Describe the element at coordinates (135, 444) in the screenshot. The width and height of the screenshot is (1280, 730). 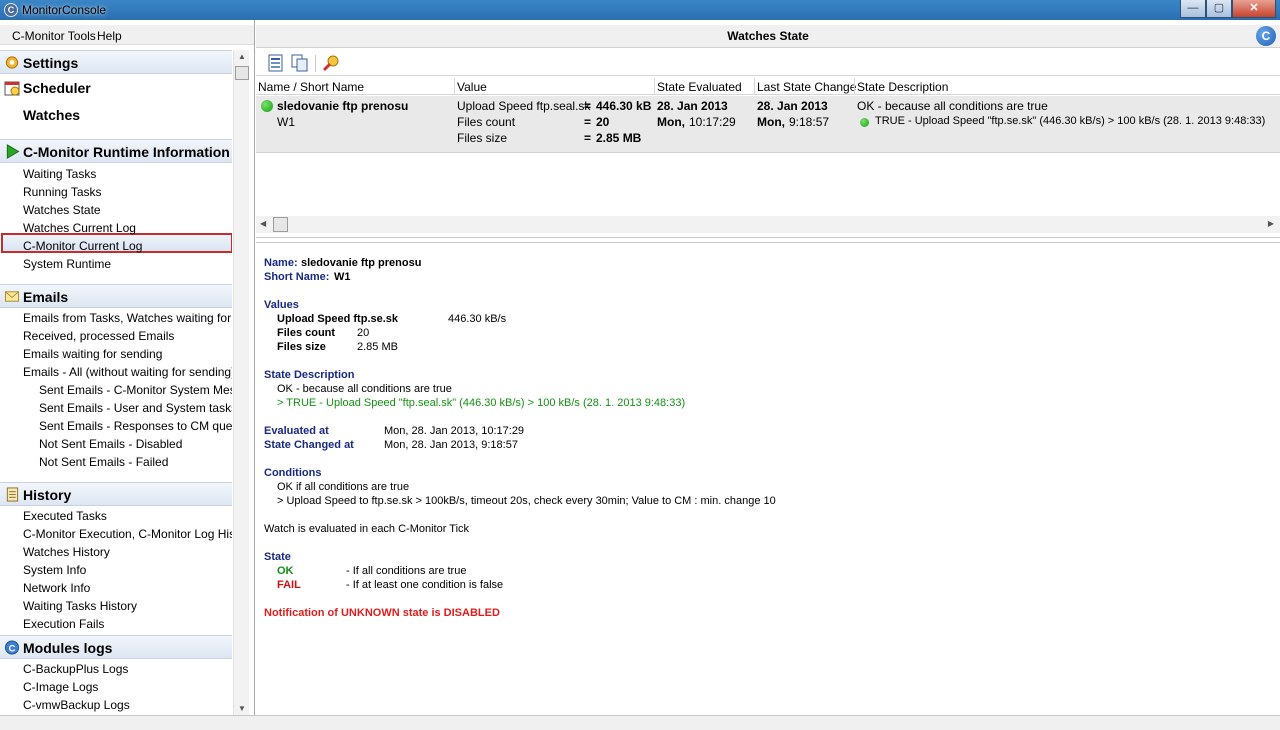
I see `nav-not-sent-disabled: Not Sent Emails - Disabled` at that location.